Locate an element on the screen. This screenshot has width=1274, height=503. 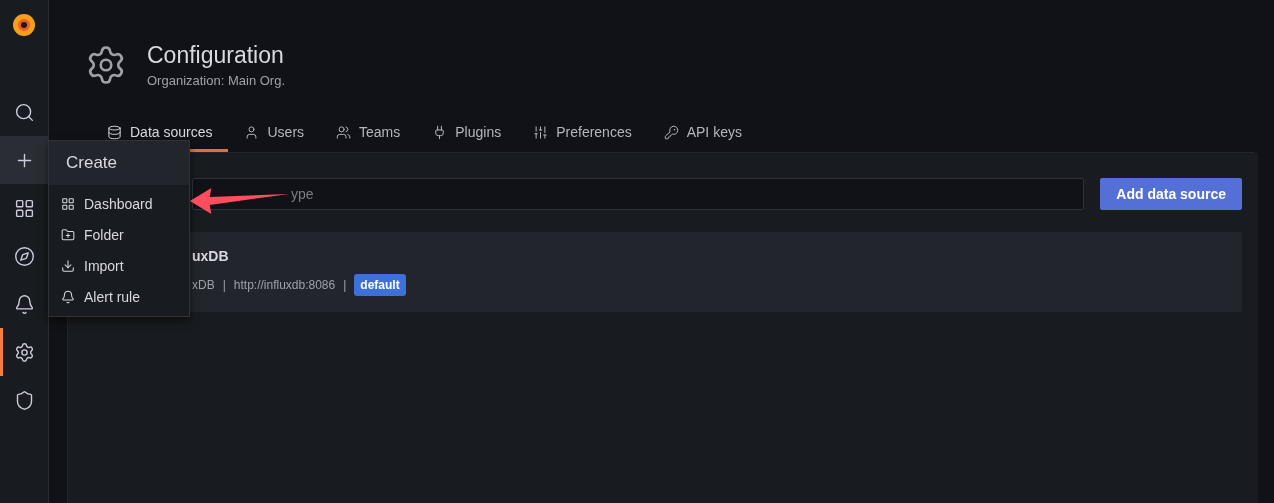
menu-title: Create is located at coordinates (119, 163).